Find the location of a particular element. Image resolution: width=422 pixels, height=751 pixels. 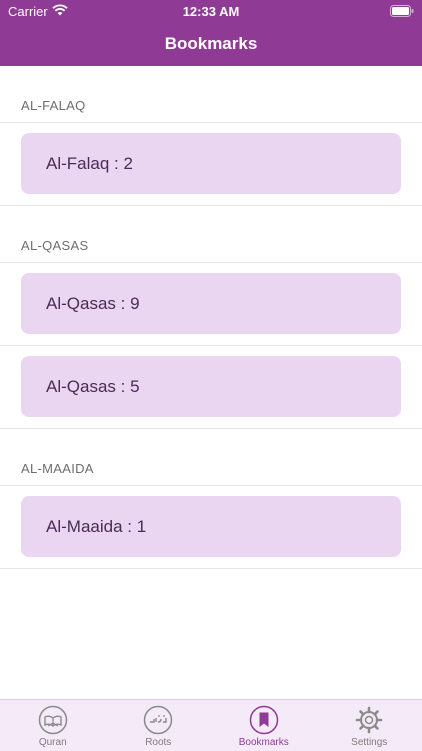

bookmark-label: Al-Qasas : 5 is located at coordinates (93, 387).